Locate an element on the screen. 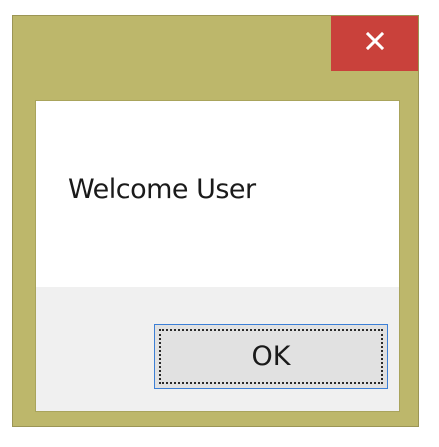 This screenshot has width=439, height=447. ok-button-label: OK is located at coordinates (271, 356).